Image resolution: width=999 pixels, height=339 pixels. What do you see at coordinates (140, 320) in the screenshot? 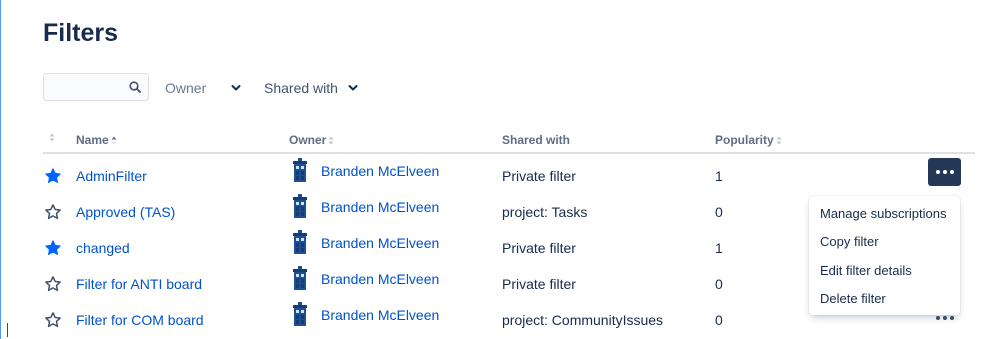
I see `filter-name-link: Filter for COM board` at bounding box center [140, 320].